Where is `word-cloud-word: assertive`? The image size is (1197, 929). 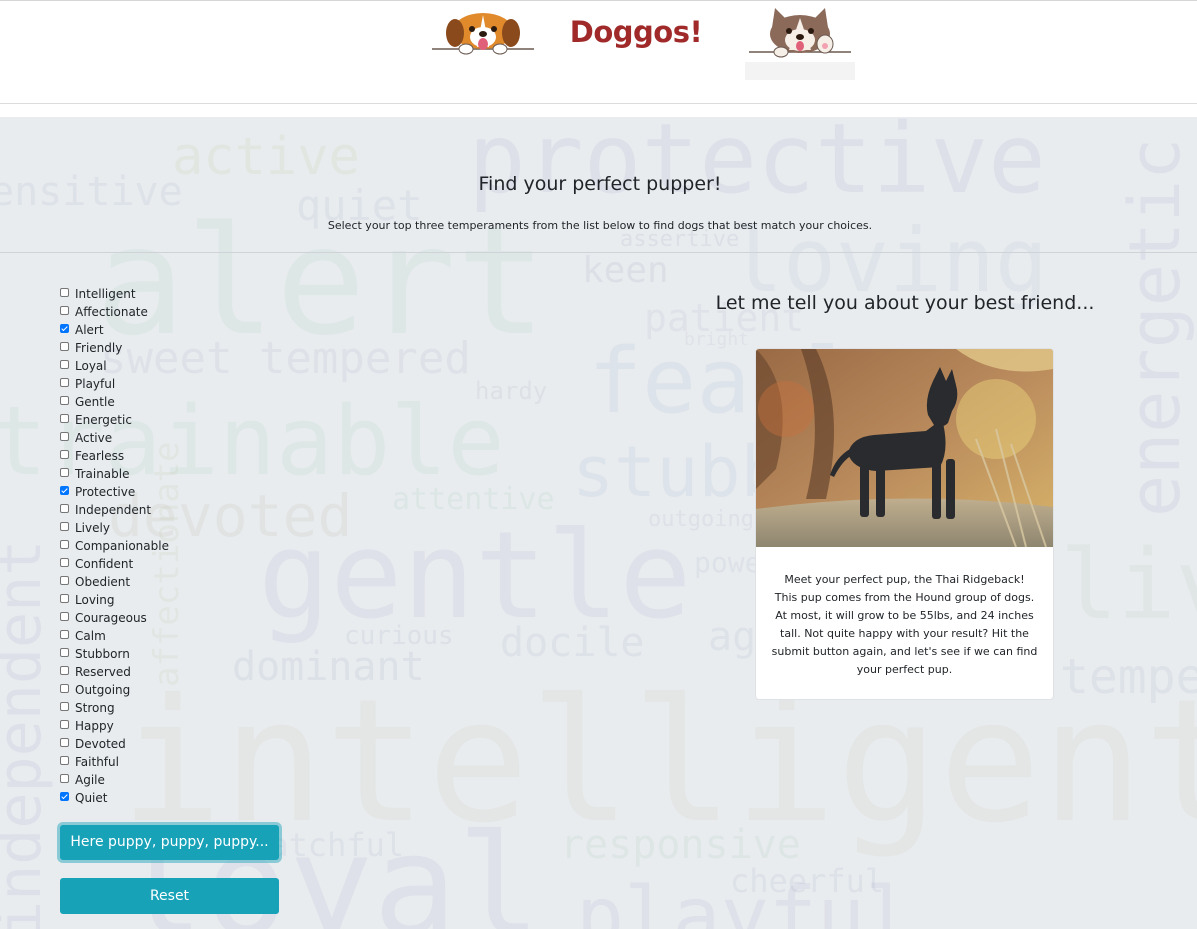 word-cloud-word: assertive is located at coordinates (680, 239).